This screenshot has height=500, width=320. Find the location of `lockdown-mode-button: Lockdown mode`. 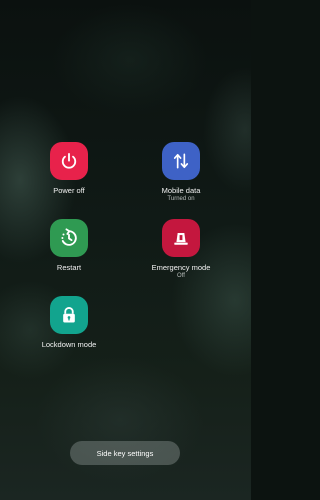

lockdown-mode-button: Lockdown mode is located at coordinates (69, 322).